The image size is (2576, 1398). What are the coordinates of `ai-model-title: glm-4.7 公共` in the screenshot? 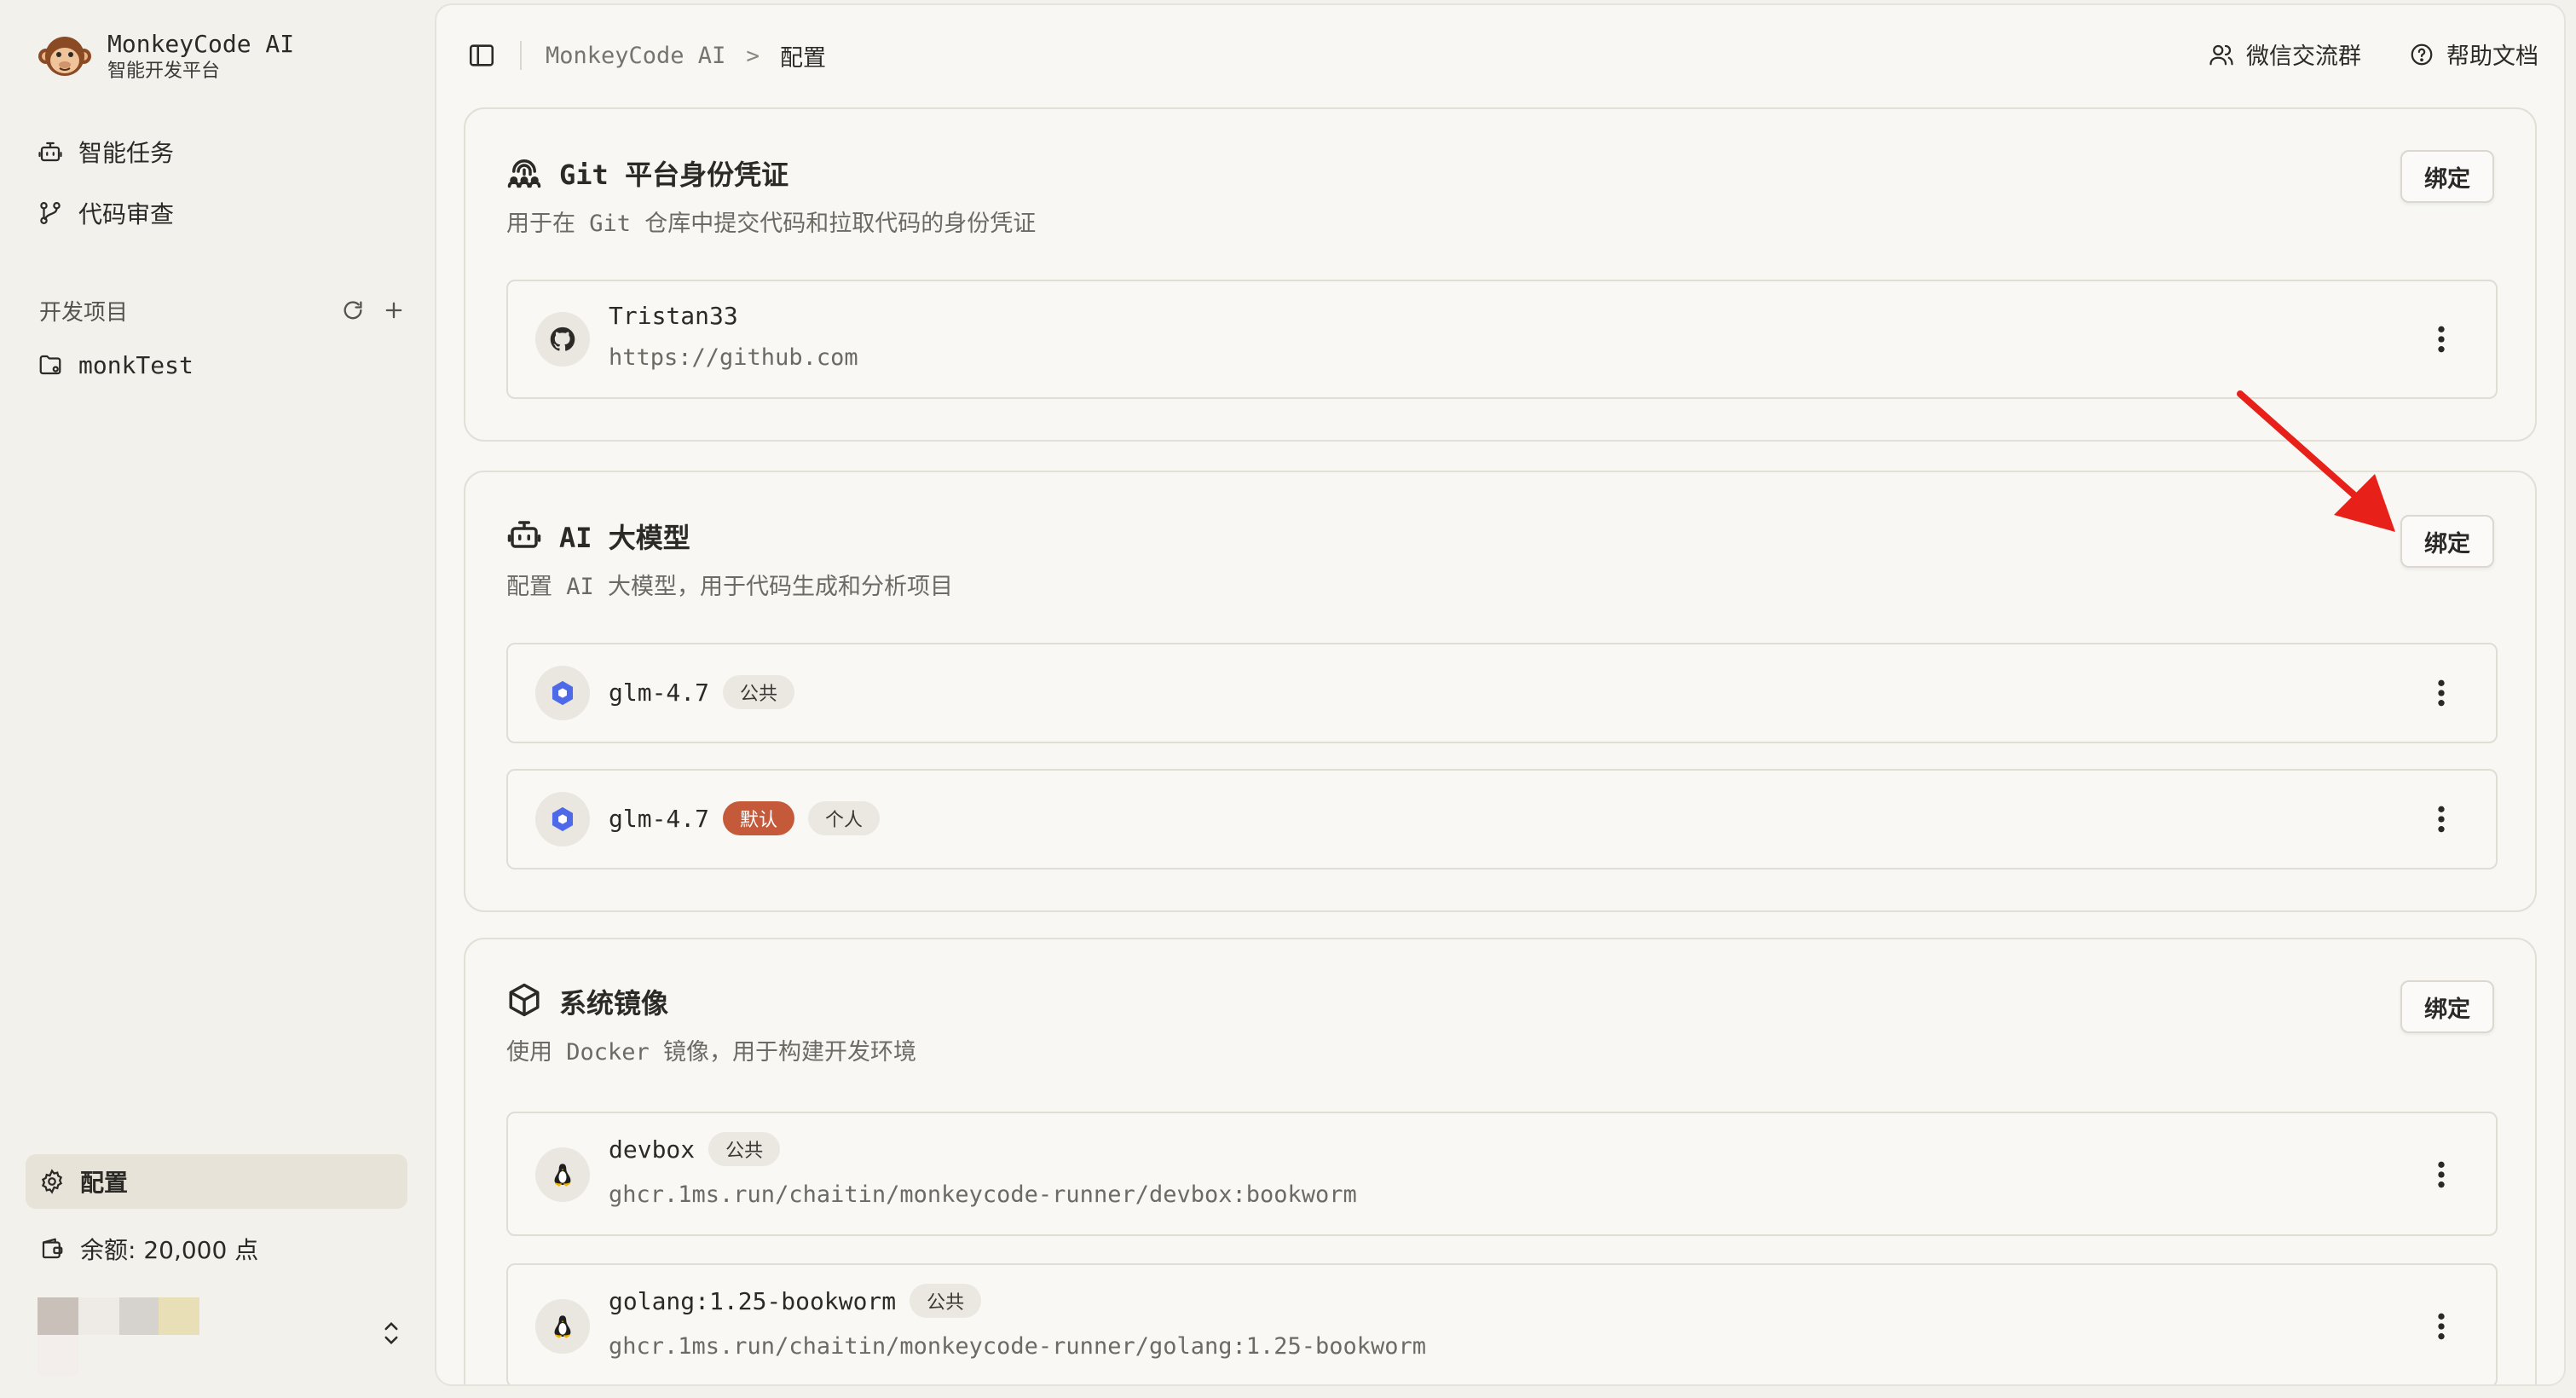 It's located at (702, 692).